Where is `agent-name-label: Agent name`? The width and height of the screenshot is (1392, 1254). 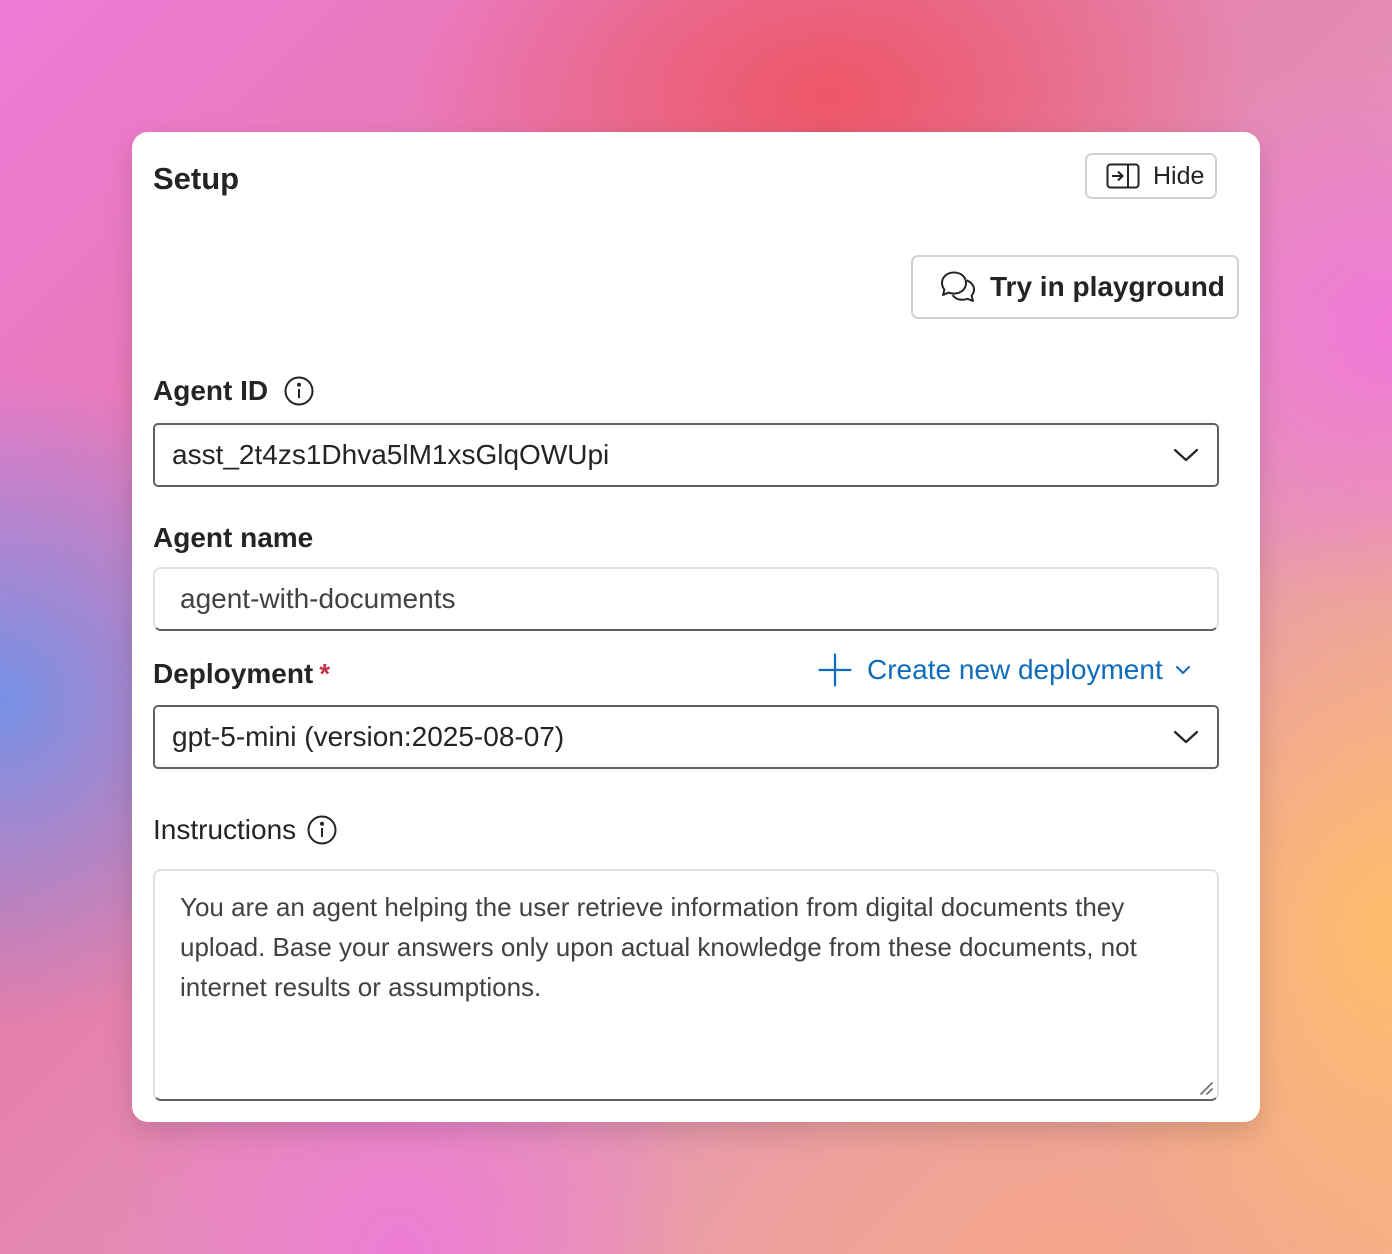
agent-name-label: Agent name is located at coordinates (233, 537).